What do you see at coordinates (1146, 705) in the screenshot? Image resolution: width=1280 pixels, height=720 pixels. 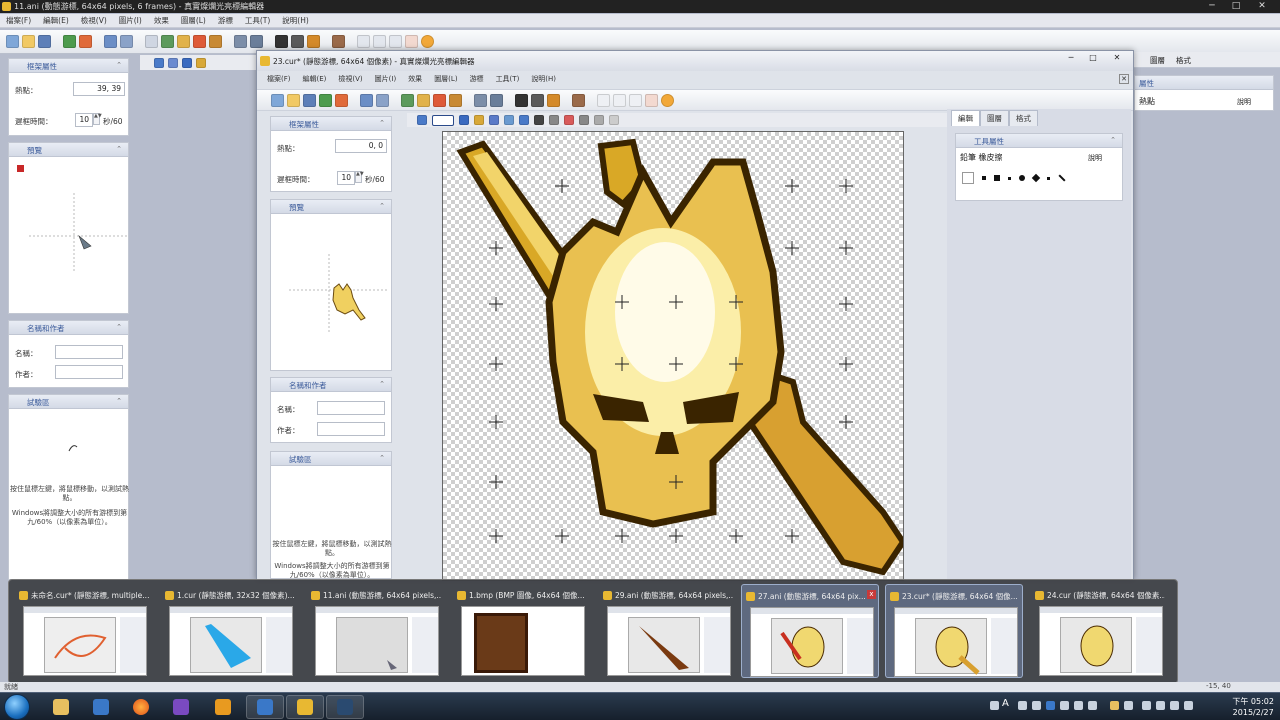 I see `flag-icon` at bounding box center [1146, 705].